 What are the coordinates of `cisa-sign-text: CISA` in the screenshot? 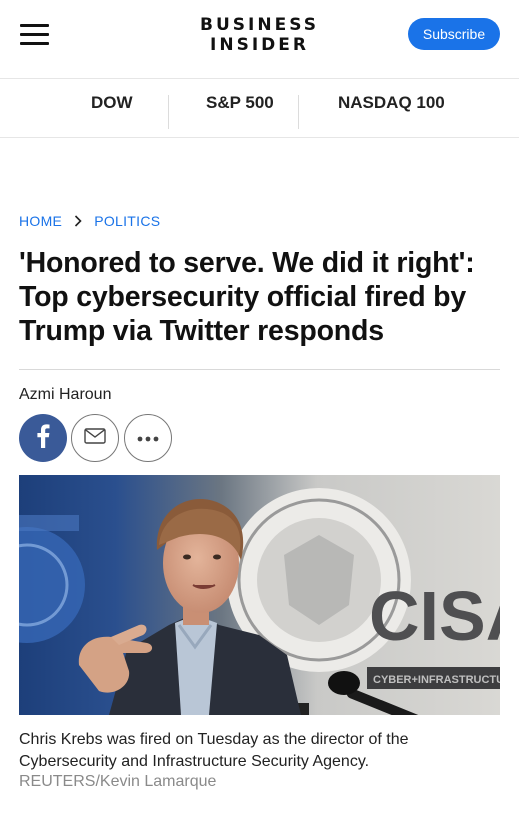 It's located at (434, 616).